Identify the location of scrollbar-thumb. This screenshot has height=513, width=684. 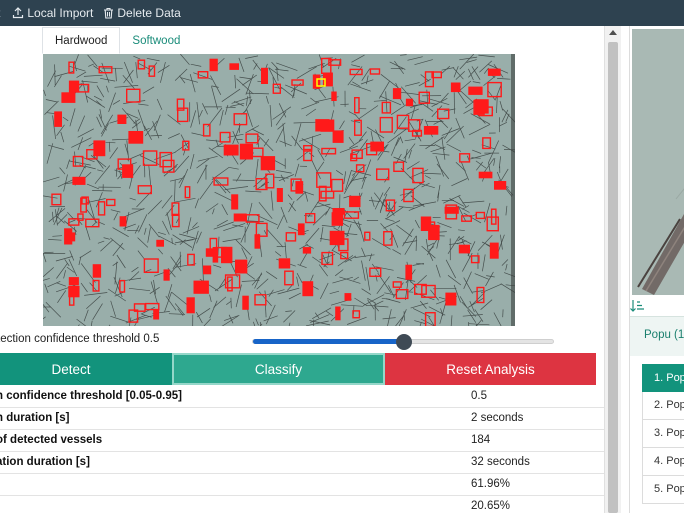
(613, 277).